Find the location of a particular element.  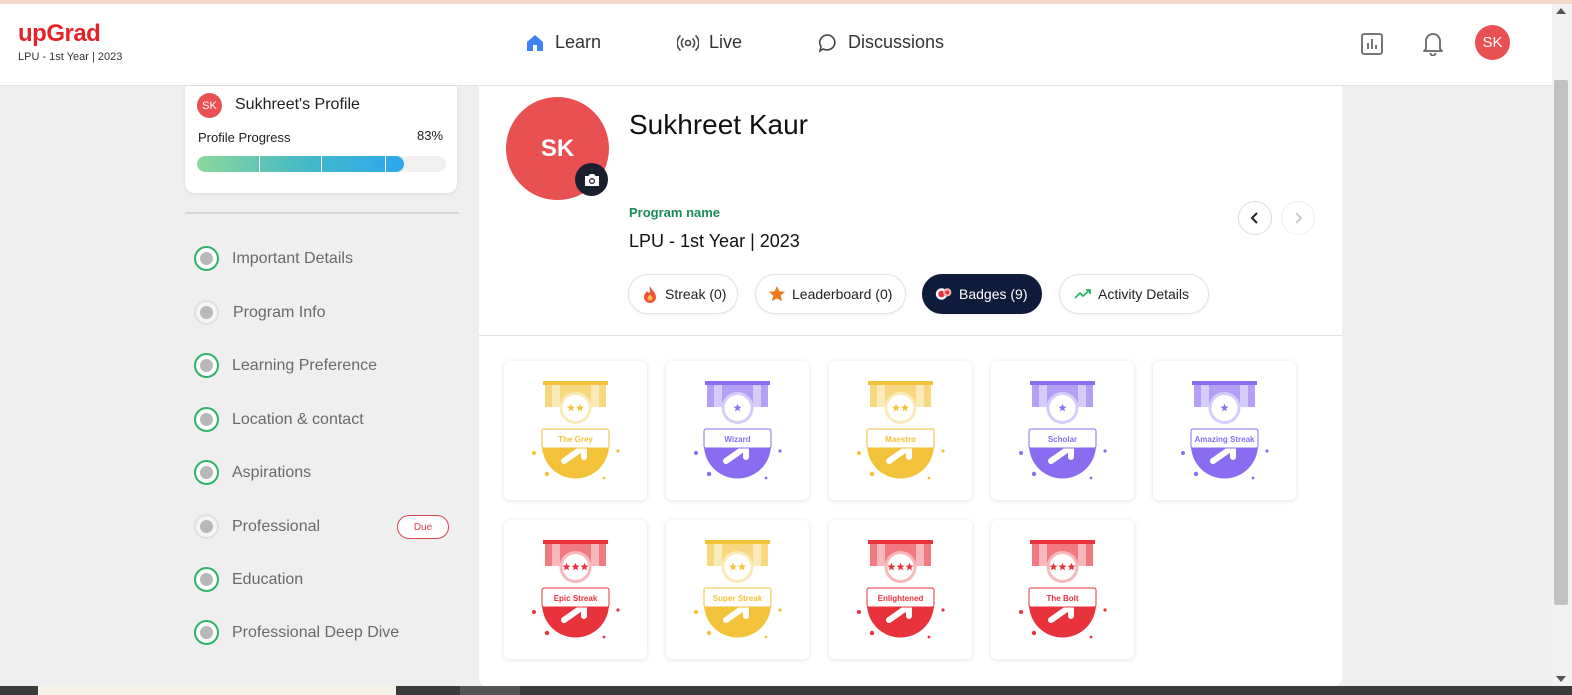

nav-discussions-label: Discussions is located at coordinates (896, 42).